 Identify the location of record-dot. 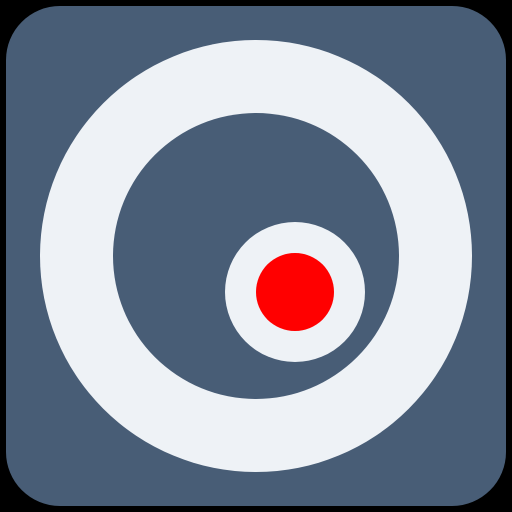
(295, 292).